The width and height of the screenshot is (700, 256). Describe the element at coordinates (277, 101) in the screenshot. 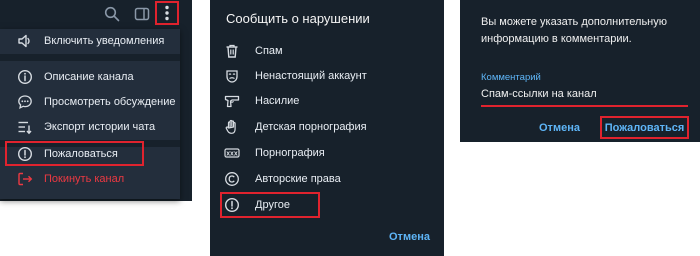

I see `reason-label: Насилие` at that location.